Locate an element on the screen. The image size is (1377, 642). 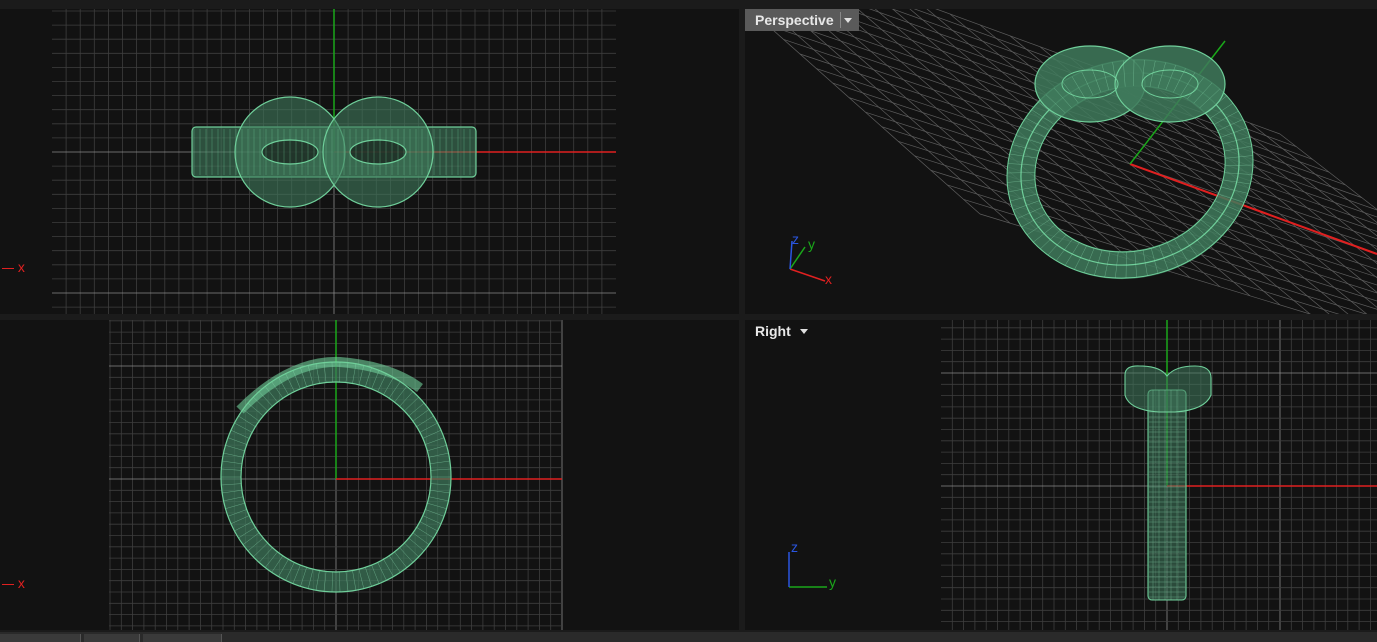
viewport-title-right: Right is located at coordinates (780, 331).